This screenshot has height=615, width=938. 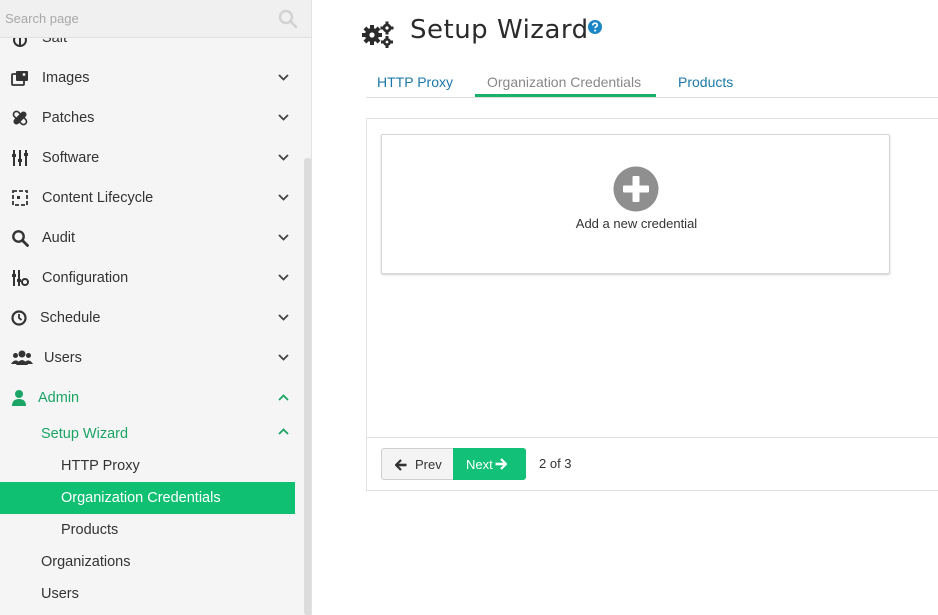 I want to click on sidebar-item-organization-credentials: Organization Credentials, so click(x=147, y=498).